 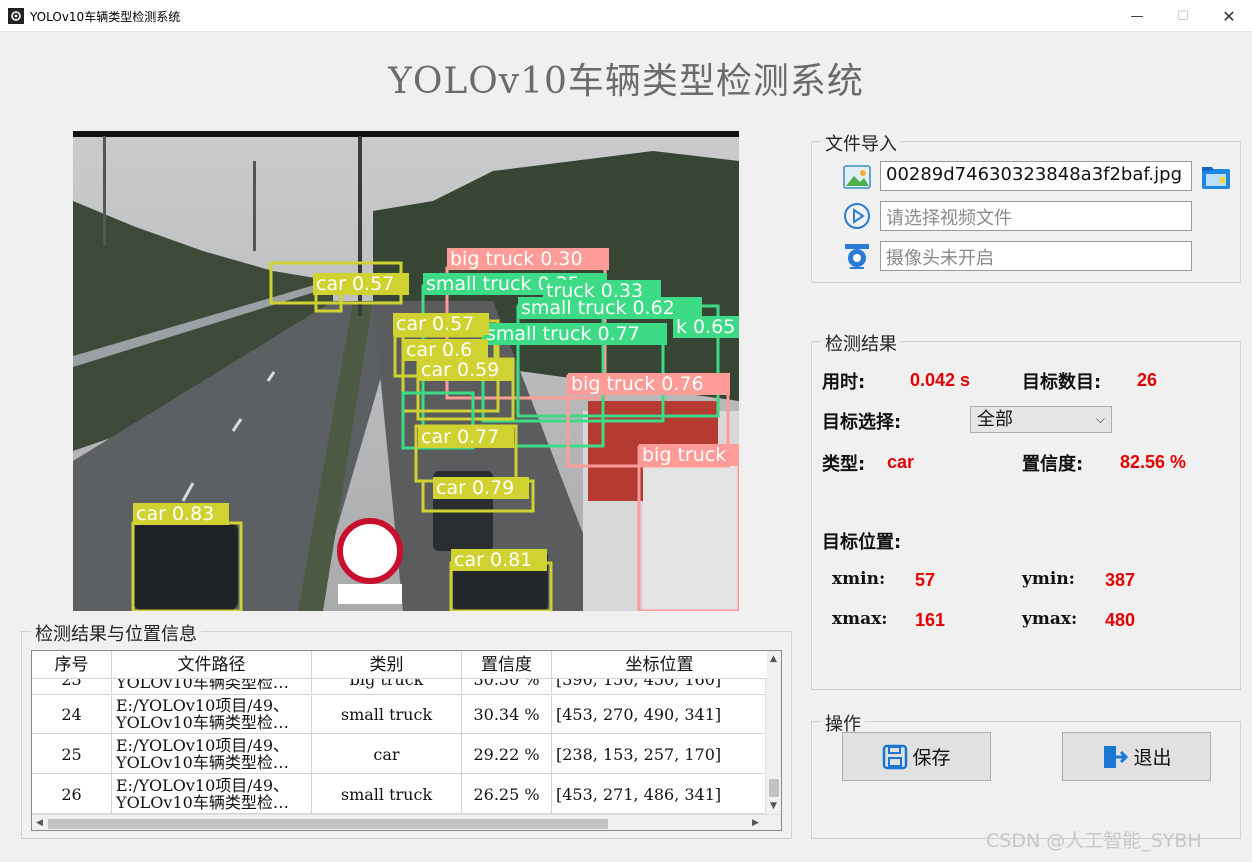 I want to click on svg-text: small truck 0.62, so click(x=598, y=308).